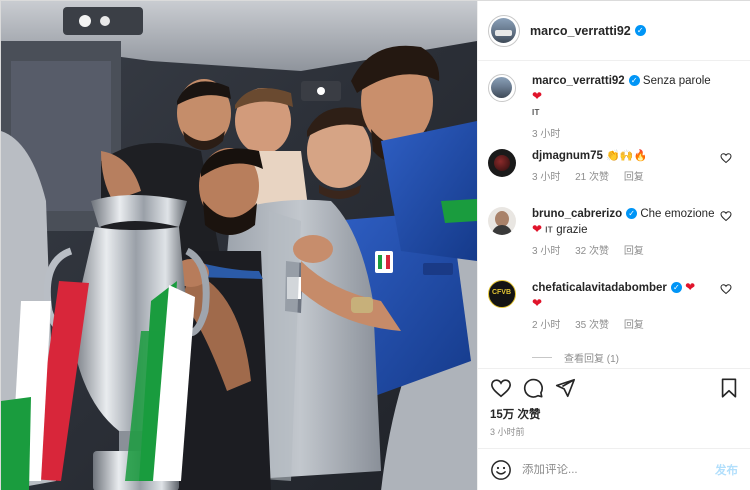 This screenshot has width=750, height=490. Describe the element at coordinates (572, 230) in the screenshot. I see `comment-text-after: grazie` at that location.